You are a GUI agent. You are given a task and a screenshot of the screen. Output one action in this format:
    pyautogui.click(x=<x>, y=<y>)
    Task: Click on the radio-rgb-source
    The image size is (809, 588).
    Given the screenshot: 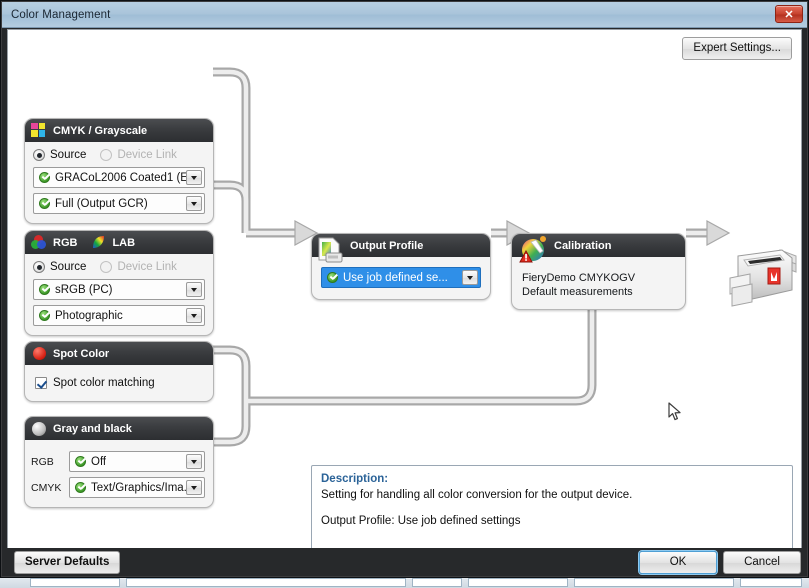 What is the action you would take?
    pyautogui.click(x=39, y=267)
    